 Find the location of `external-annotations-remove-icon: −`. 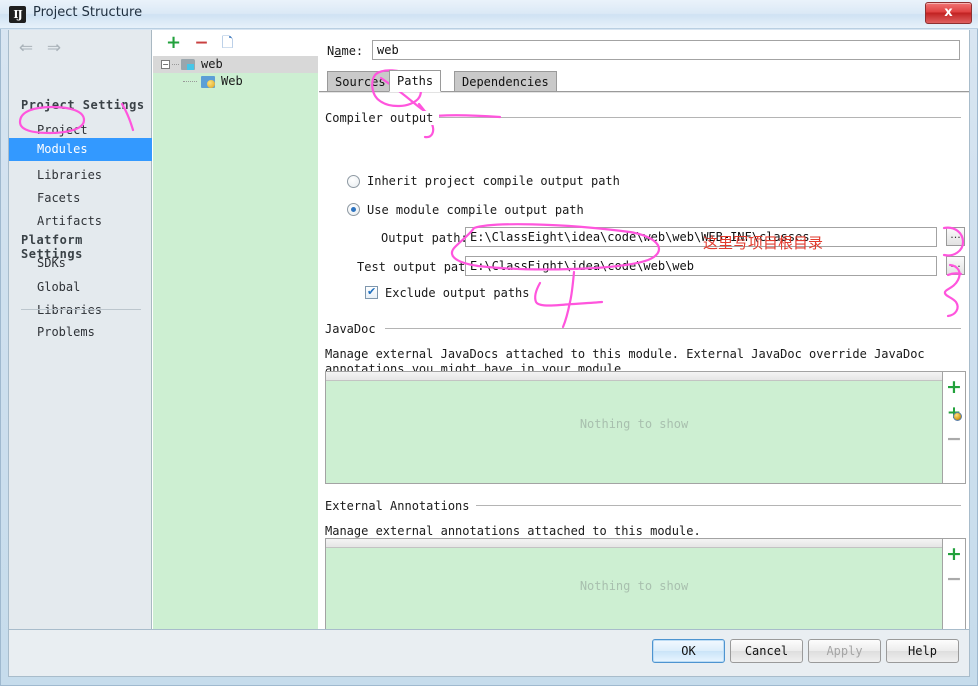

external-annotations-remove-icon: − is located at coordinates (954, 579).